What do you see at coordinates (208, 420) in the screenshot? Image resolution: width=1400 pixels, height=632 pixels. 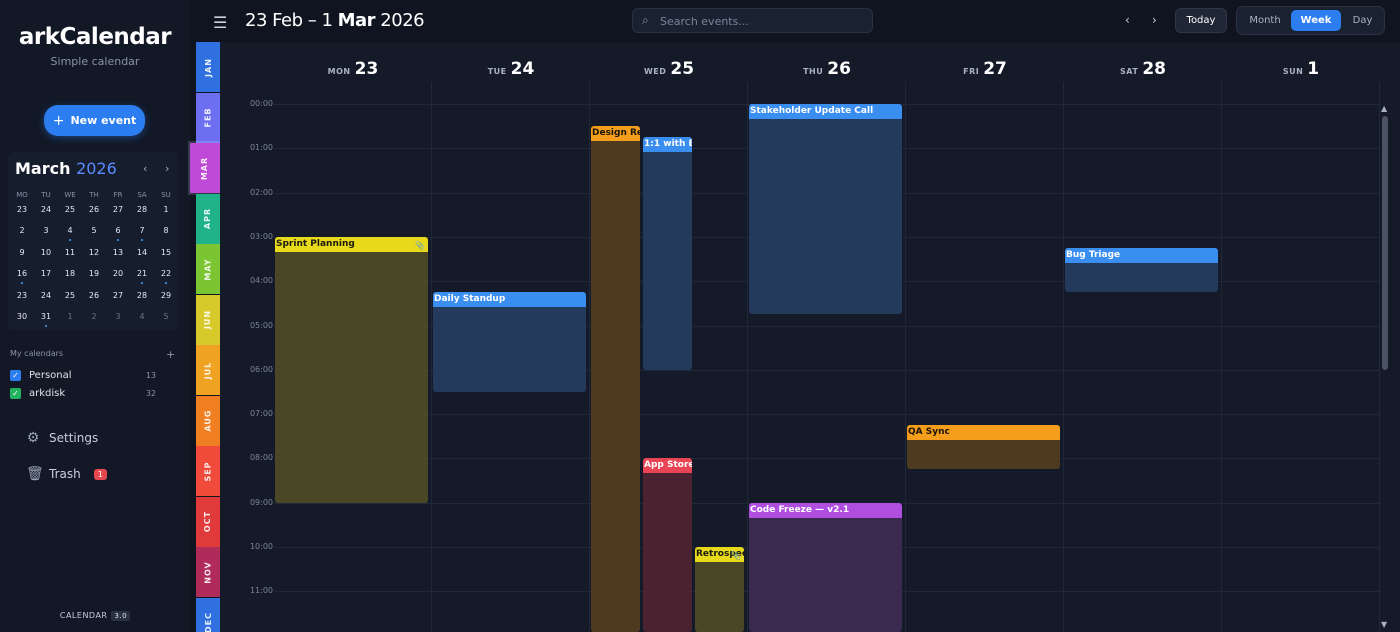 I see `month-tab-aug: AUG` at bounding box center [208, 420].